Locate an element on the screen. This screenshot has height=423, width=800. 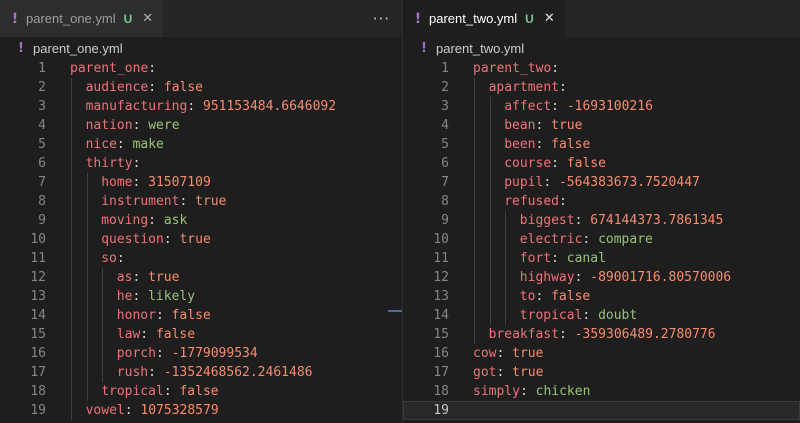
code-line: 5 been: false is located at coordinates (601, 144).